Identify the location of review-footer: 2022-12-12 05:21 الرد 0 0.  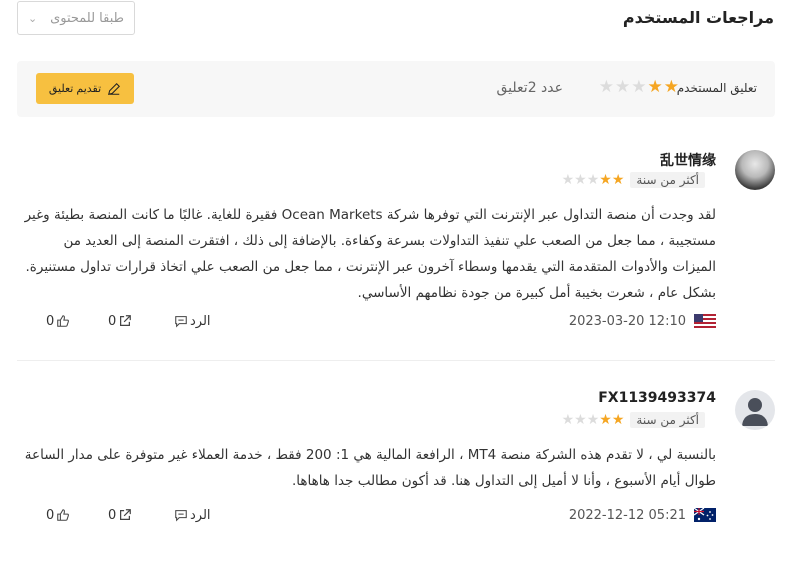
(366, 515).